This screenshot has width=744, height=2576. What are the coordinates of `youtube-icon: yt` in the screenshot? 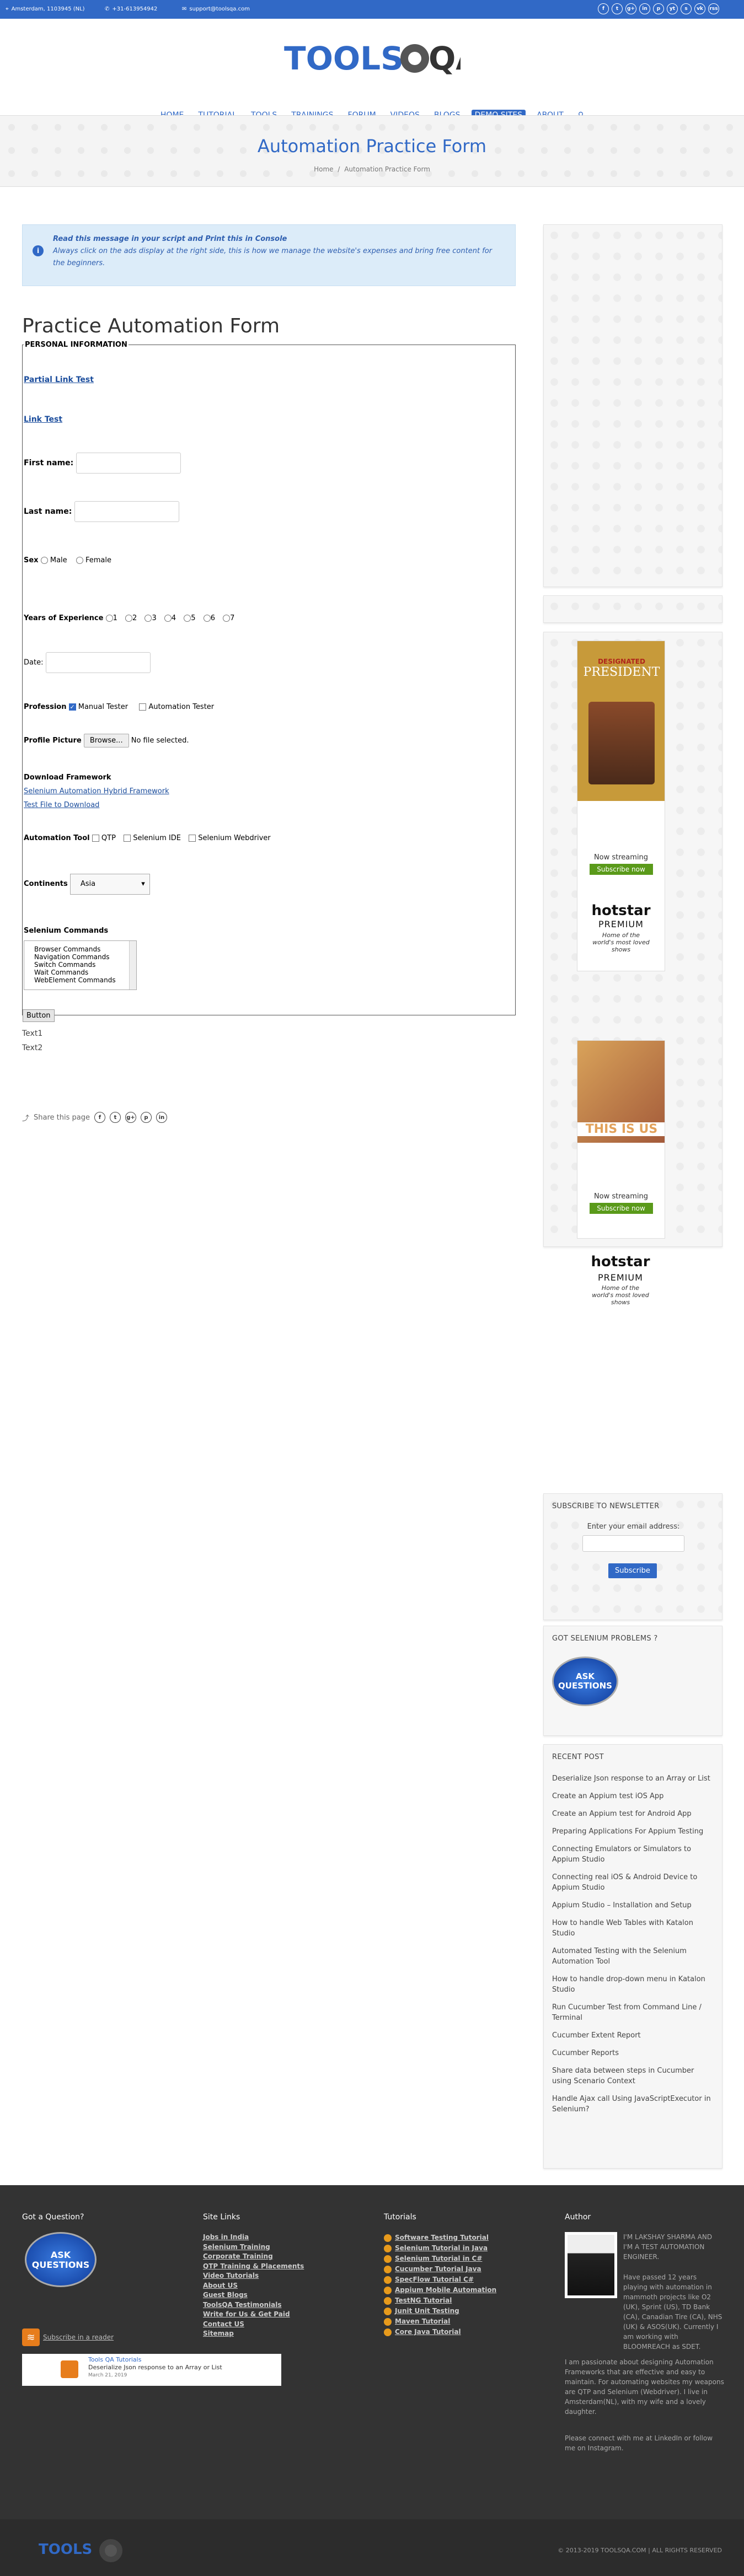 It's located at (672, 8).